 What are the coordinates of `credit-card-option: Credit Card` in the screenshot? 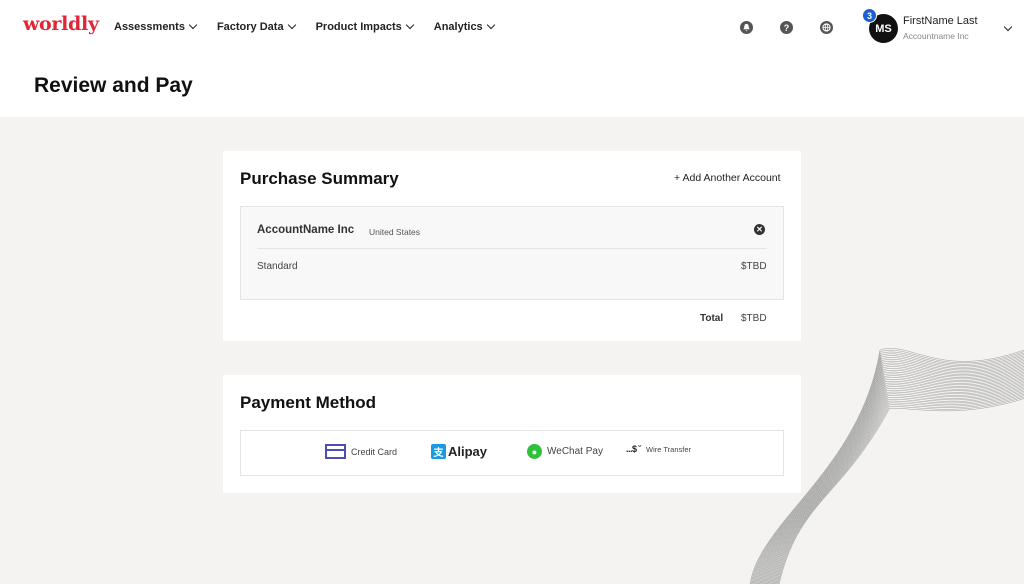 It's located at (361, 451).